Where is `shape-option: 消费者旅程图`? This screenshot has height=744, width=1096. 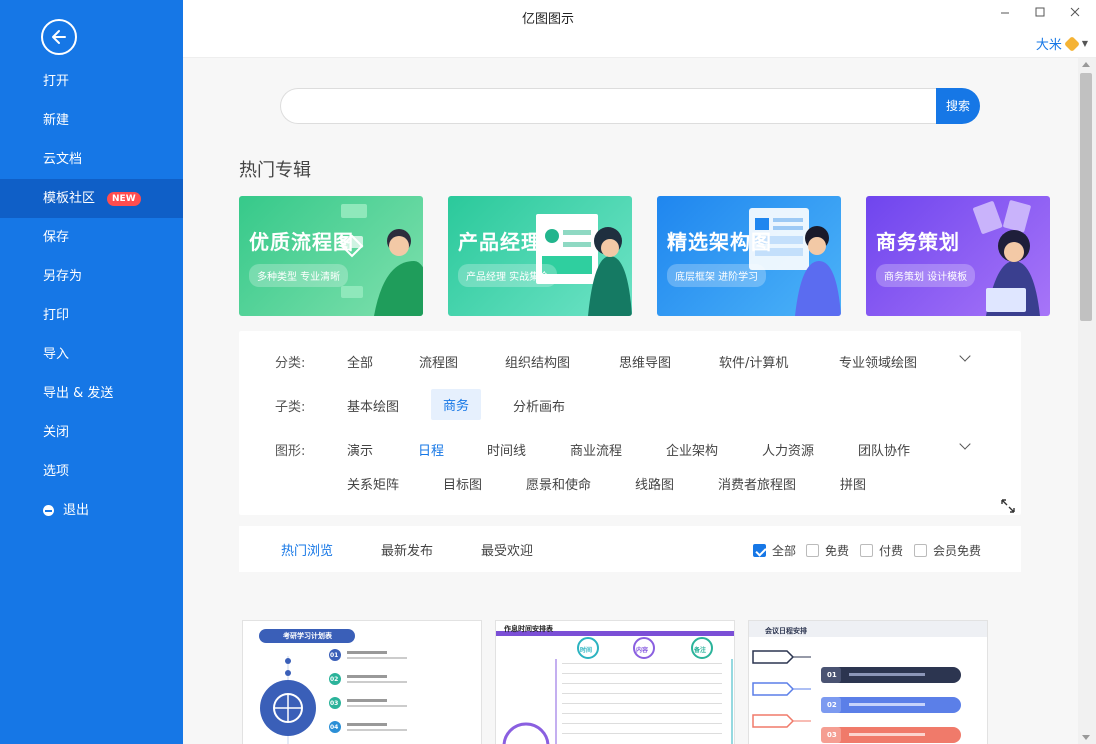
shape-option: 消费者旅程图 is located at coordinates (757, 483).